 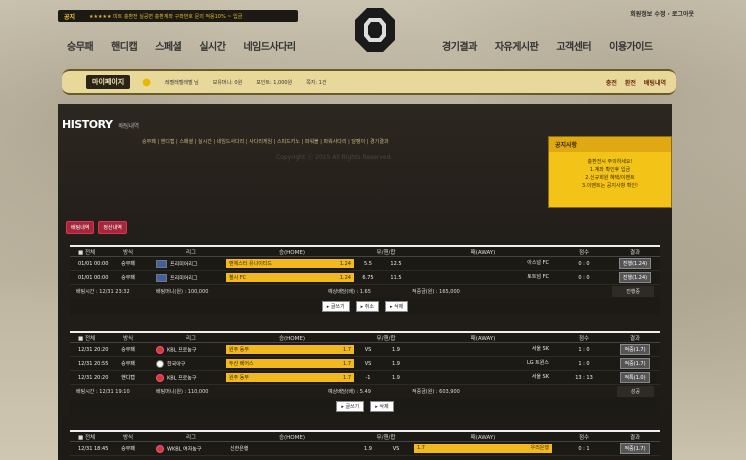 I want to click on home-team: 첼시 FC, so click(x=238, y=278).